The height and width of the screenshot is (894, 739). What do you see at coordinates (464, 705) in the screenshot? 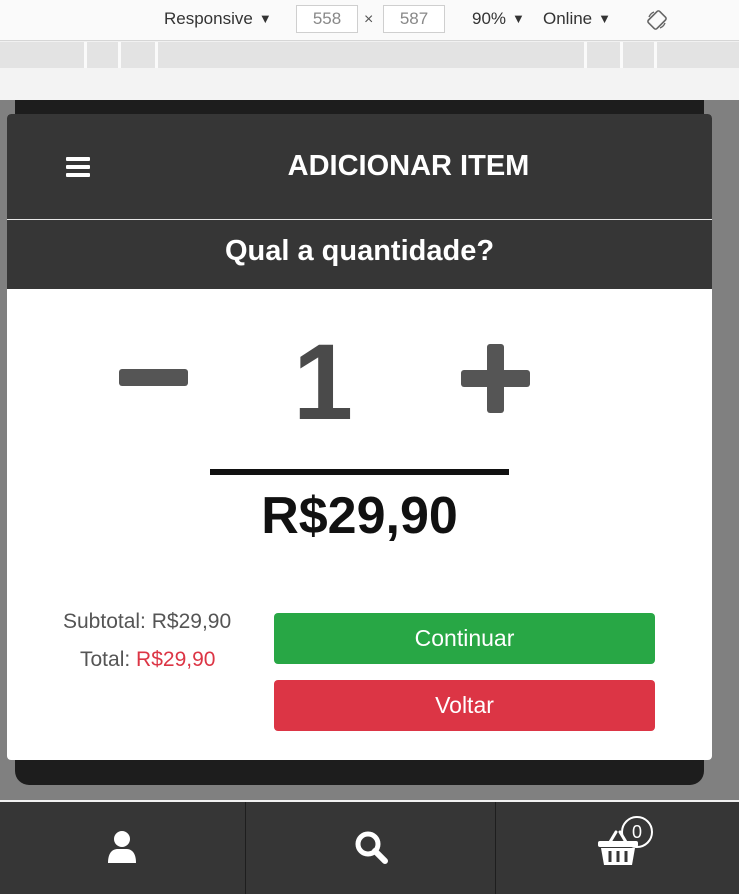
I see `back-button: Voltar` at bounding box center [464, 705].